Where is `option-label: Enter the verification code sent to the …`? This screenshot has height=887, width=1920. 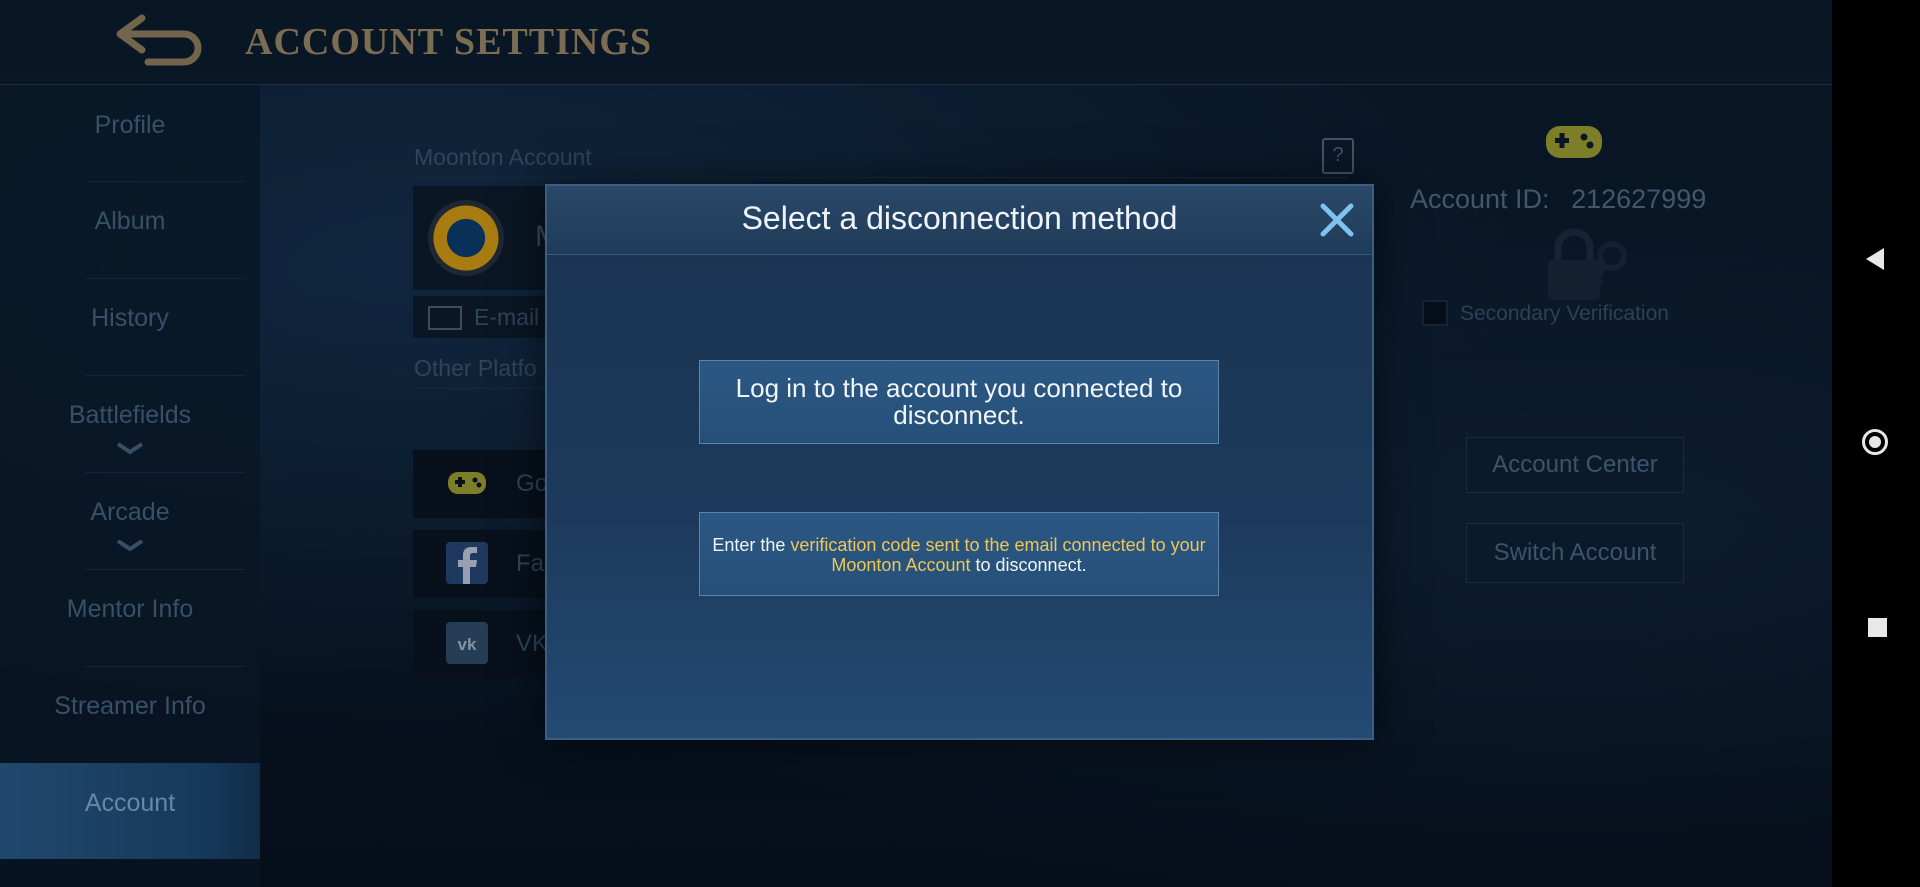 option-label: Enter the verification code sent to the … is located at coordinates (959, 555).